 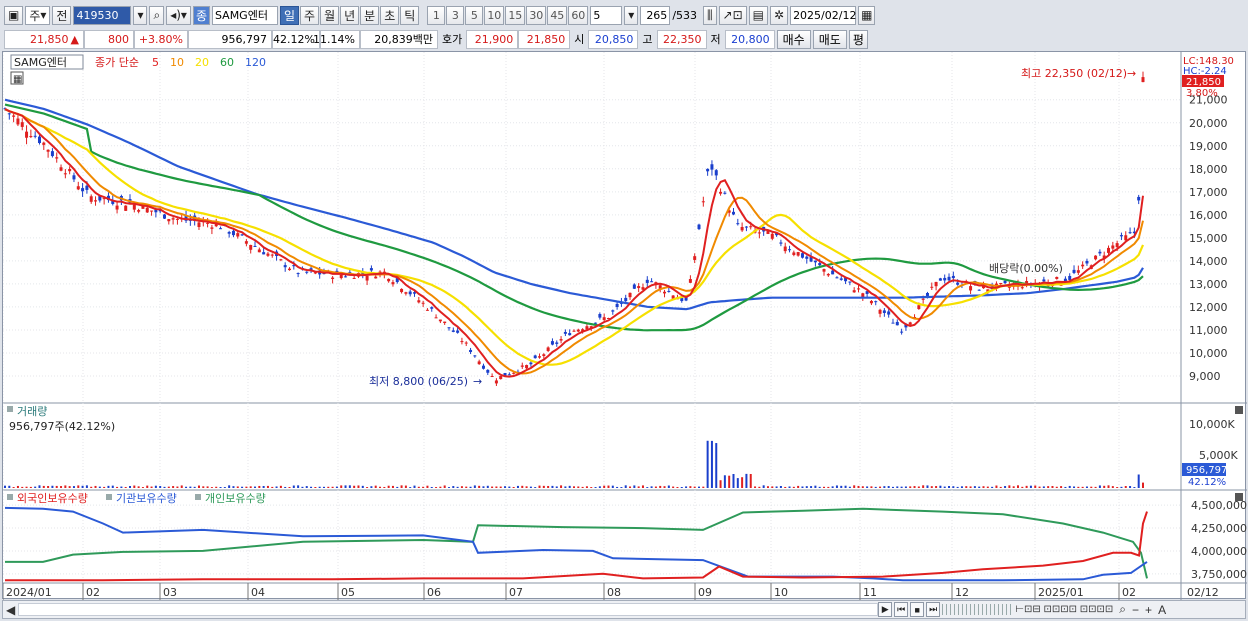 What do you see at coordinates (613, 39) in the screenshot?
I see `open-price: 20,850` at bounding box center [613, 39].